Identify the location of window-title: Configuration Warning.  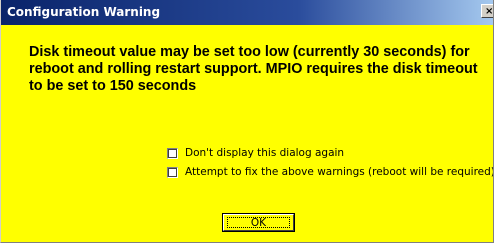
(84, 12).